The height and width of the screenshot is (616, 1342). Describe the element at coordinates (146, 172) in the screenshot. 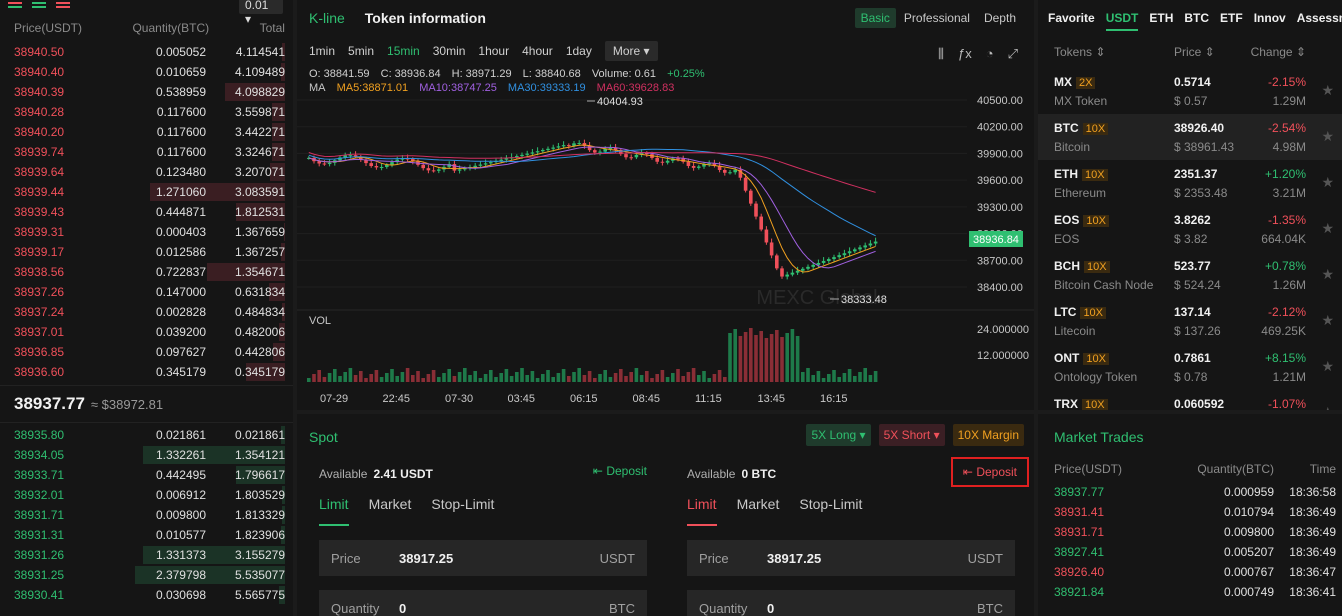

I see `ask-row: 38939.64 0.123480 3.207071` at that location.